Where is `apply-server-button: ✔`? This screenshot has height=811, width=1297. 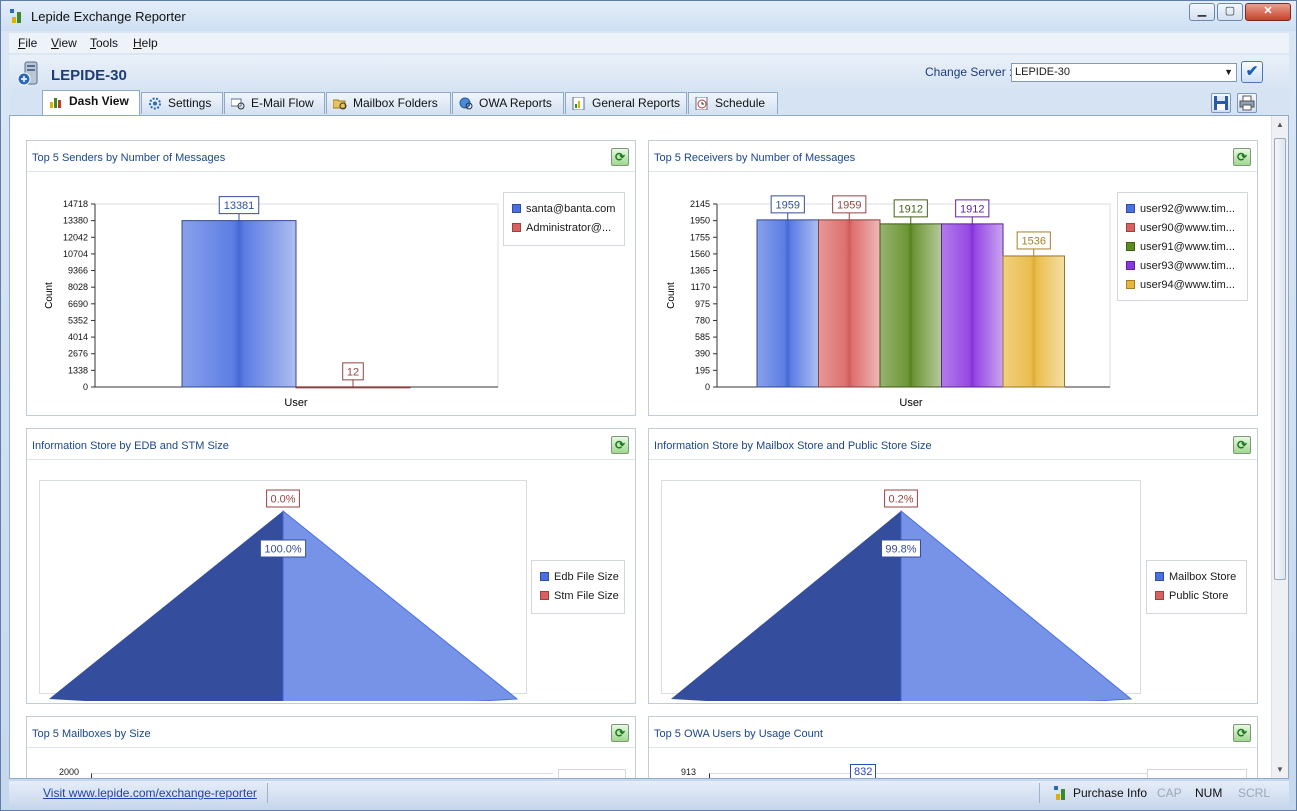 apply-server-button: ✔ is located at coordinates (1252, 72).